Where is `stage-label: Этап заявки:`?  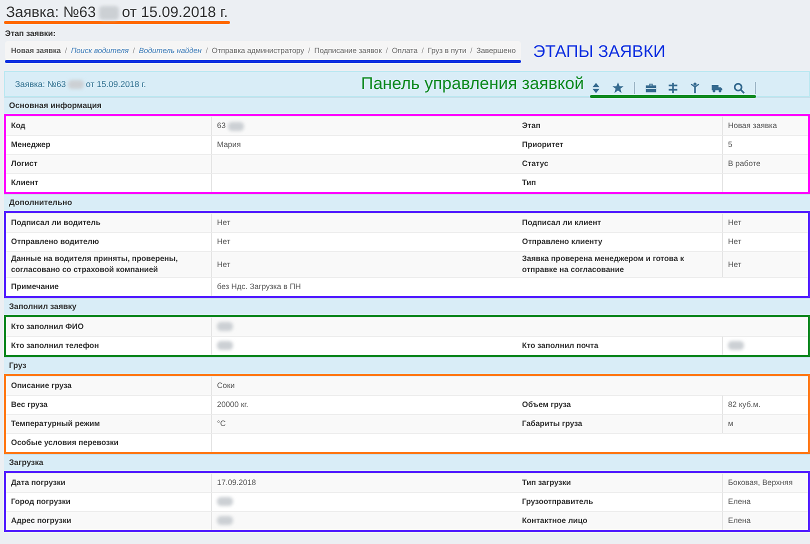 stage-label: Этап заявки: is located at coordinates (31, 33).